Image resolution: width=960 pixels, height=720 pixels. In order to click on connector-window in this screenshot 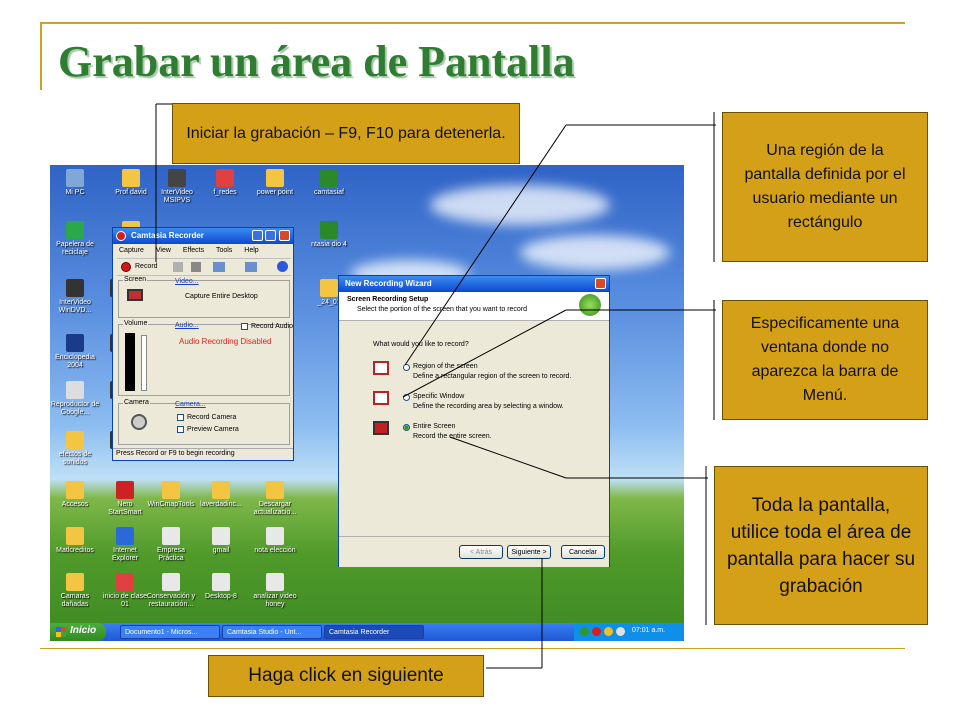, I will do `click(484, 353)`.